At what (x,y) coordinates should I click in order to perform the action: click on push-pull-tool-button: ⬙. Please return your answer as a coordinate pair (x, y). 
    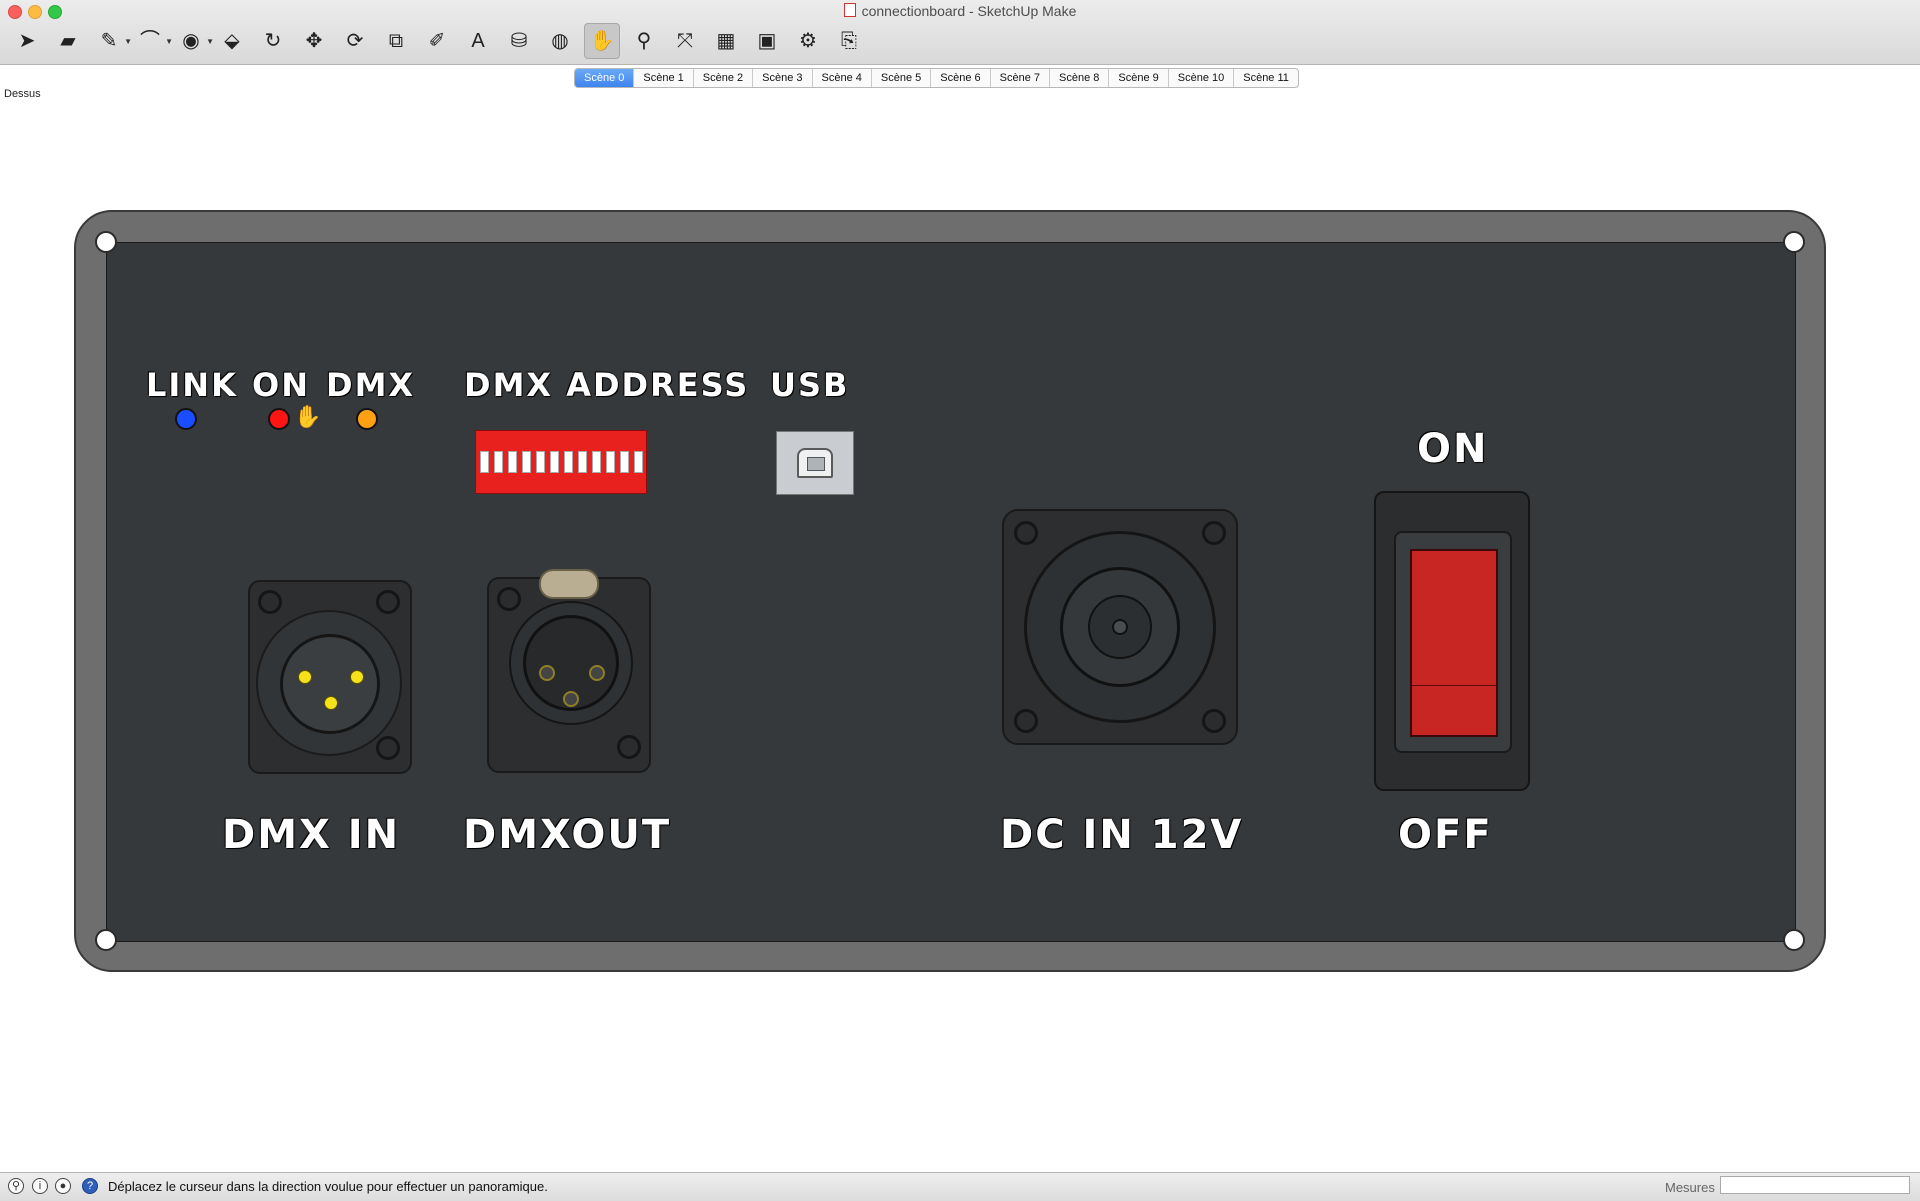
    Looking at the image, I should click on (232, 41).